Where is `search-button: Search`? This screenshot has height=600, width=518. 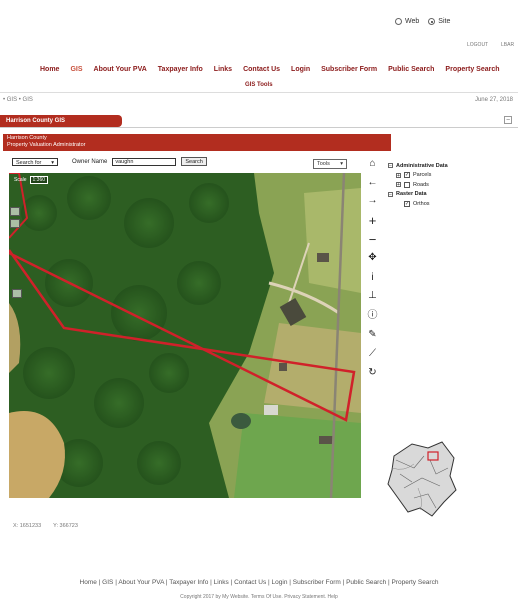 search-button: Search is located at coordinates (194, 161).